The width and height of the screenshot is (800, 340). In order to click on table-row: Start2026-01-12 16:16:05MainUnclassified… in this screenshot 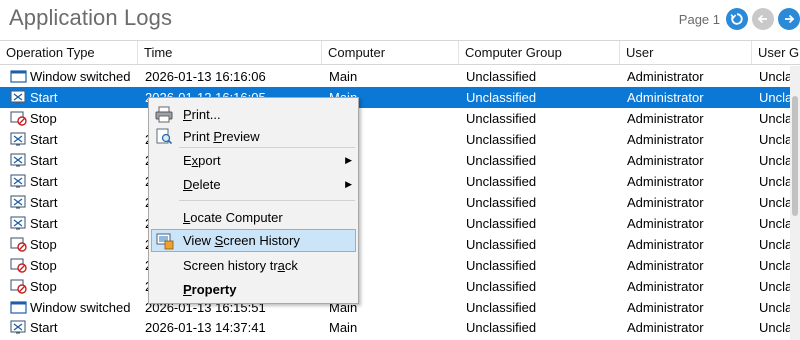, I will do `click(395, 97)`.